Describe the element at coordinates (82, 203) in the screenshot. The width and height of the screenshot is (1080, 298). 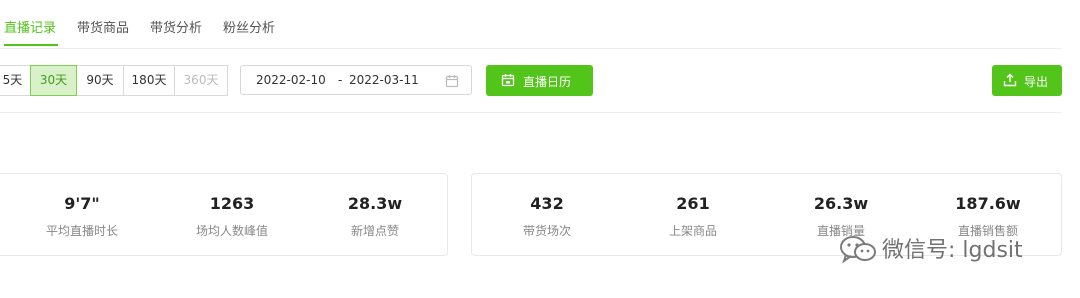
I see `stat-value: 9'7"` at that location.